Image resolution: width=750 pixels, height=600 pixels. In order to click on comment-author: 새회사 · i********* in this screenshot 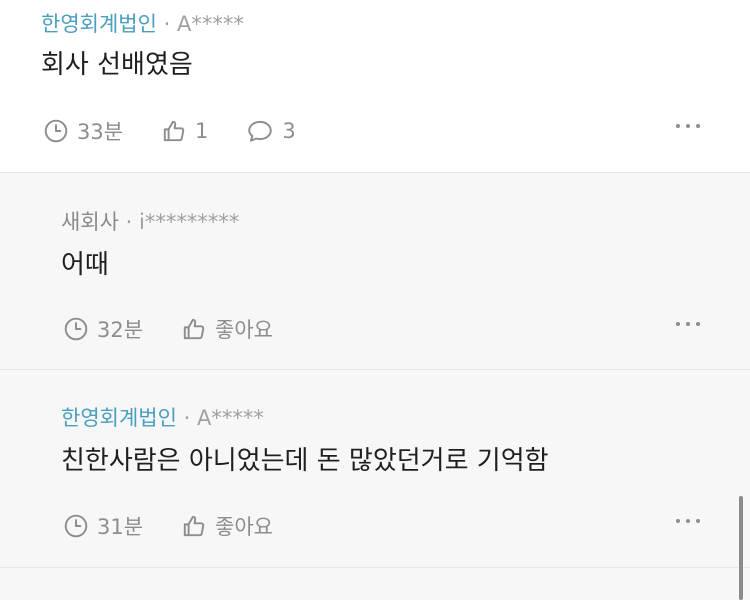, I will do `click(150, 222)`.